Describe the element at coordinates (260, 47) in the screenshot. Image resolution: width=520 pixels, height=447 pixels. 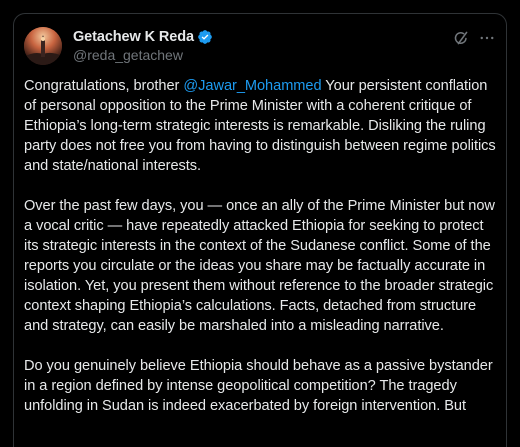
I see `post-header: Getachew K Reda @reda_getachew` at that location.